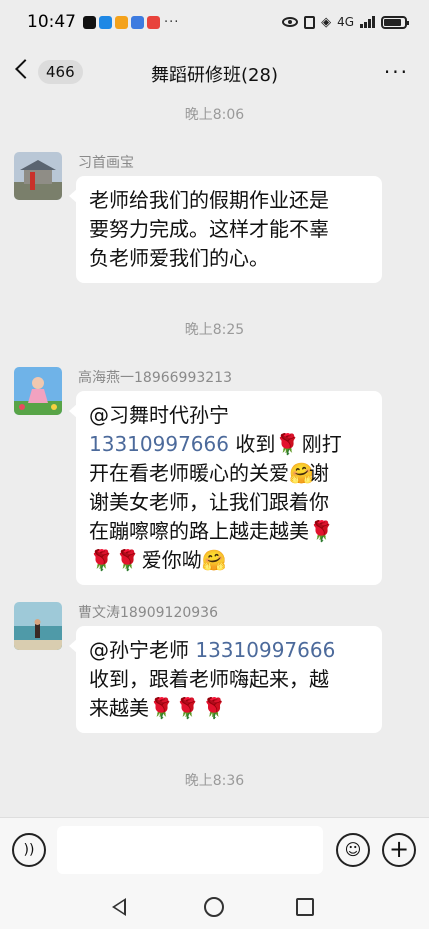 The image size is (429, 929). Describe the element at coordinates (89, 22) in the screenshot. I see `tiktok-icon` at that location.